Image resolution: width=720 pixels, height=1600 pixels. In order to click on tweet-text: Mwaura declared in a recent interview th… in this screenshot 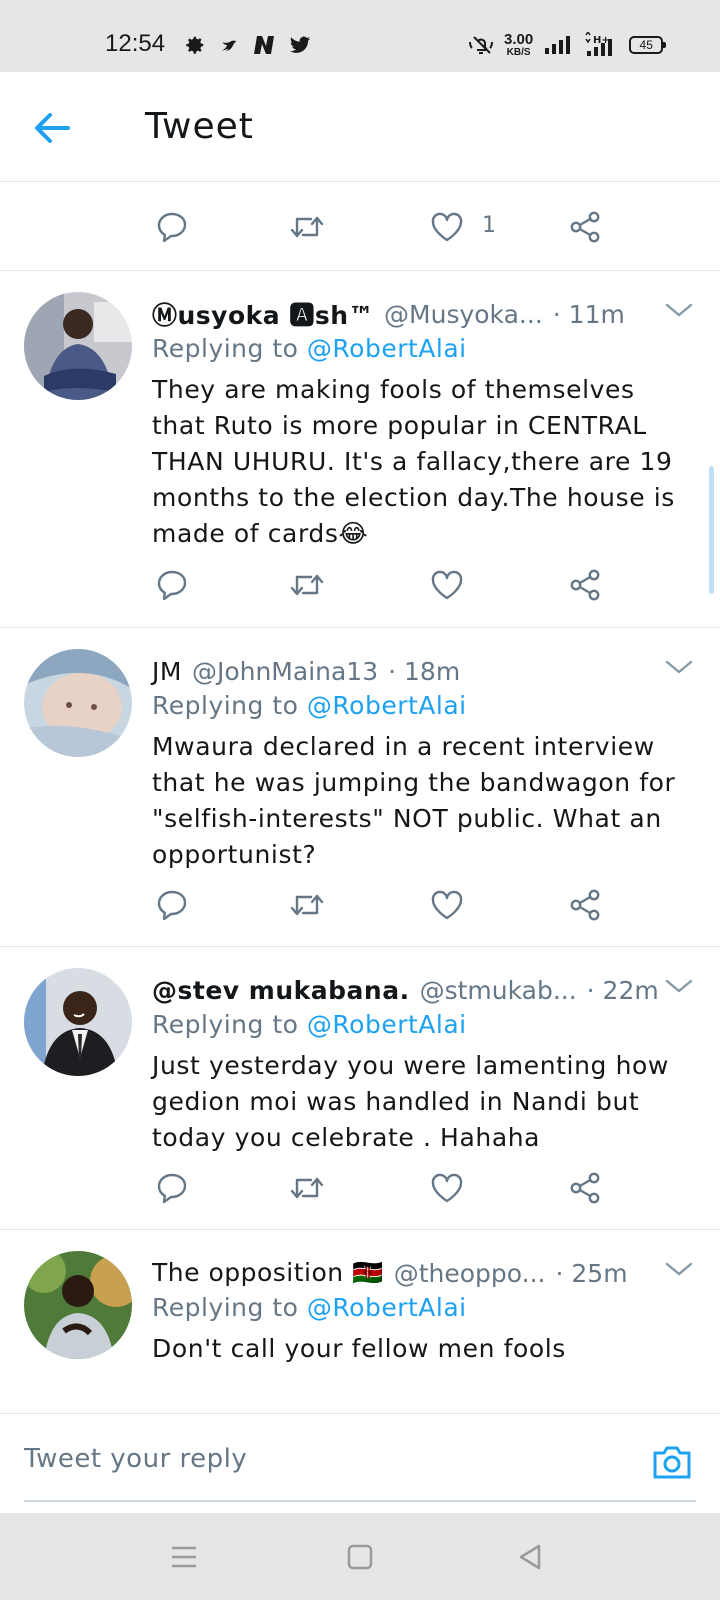, I will do `click(414, 800)`.